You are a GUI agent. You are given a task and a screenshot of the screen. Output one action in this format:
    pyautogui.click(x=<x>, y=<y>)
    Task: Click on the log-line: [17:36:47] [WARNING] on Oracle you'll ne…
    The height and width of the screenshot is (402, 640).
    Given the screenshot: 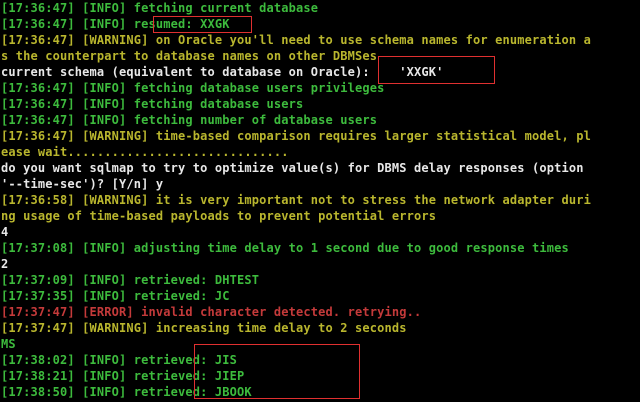 What is the action you would take?
    pyautogui.click(x=296, y=40)
    